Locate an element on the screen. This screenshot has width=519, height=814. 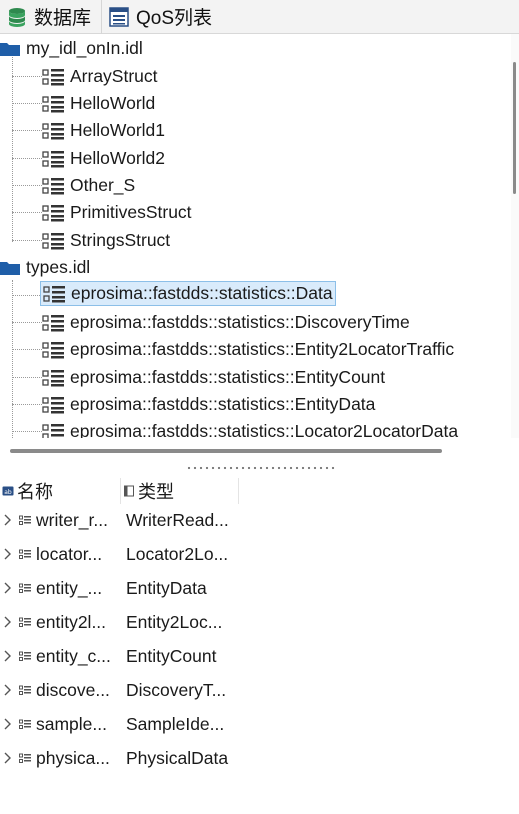
tree-horizontal-scroll-thumb is located at coordinates (226, 451).